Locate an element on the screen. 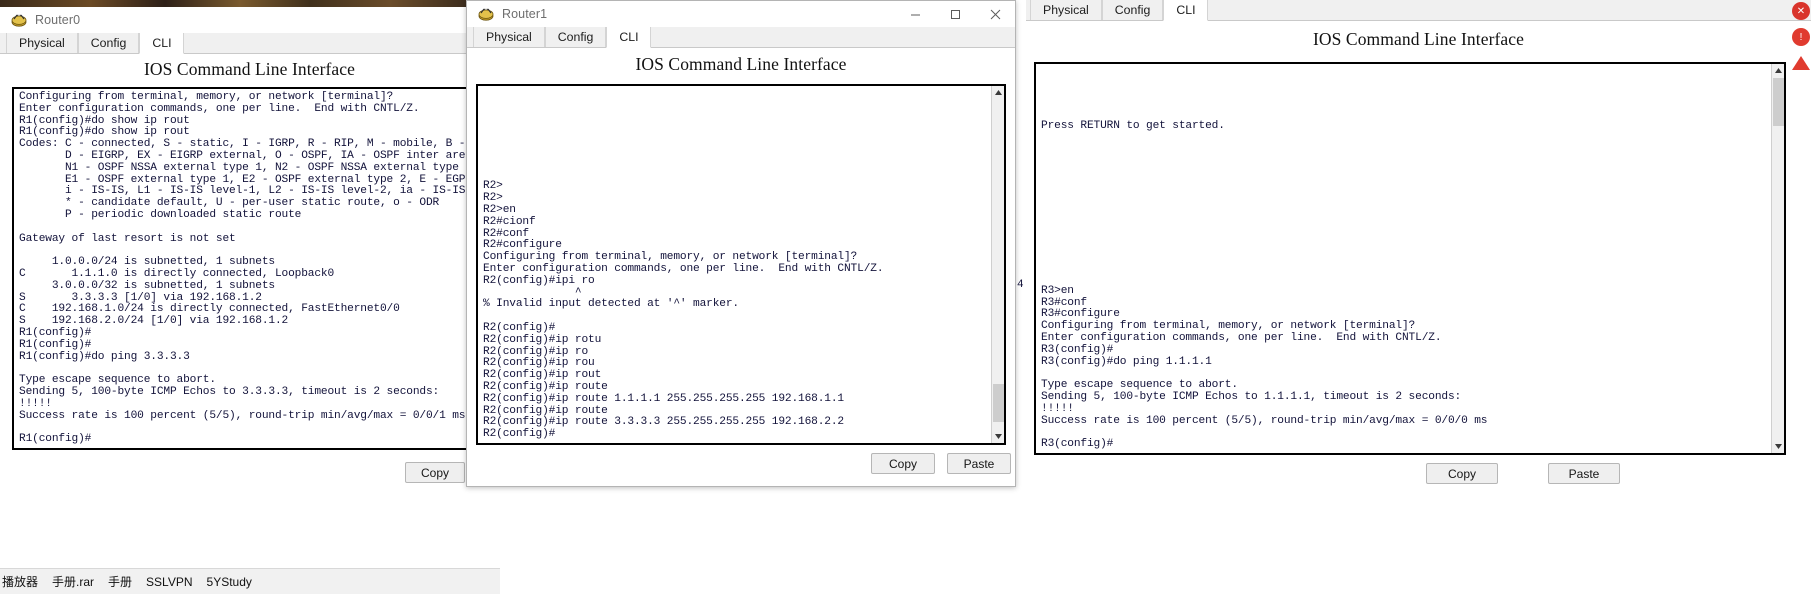 The image size is (1811, 594). terminal-scrollbar-router1 is located at coordinates (997, 264).